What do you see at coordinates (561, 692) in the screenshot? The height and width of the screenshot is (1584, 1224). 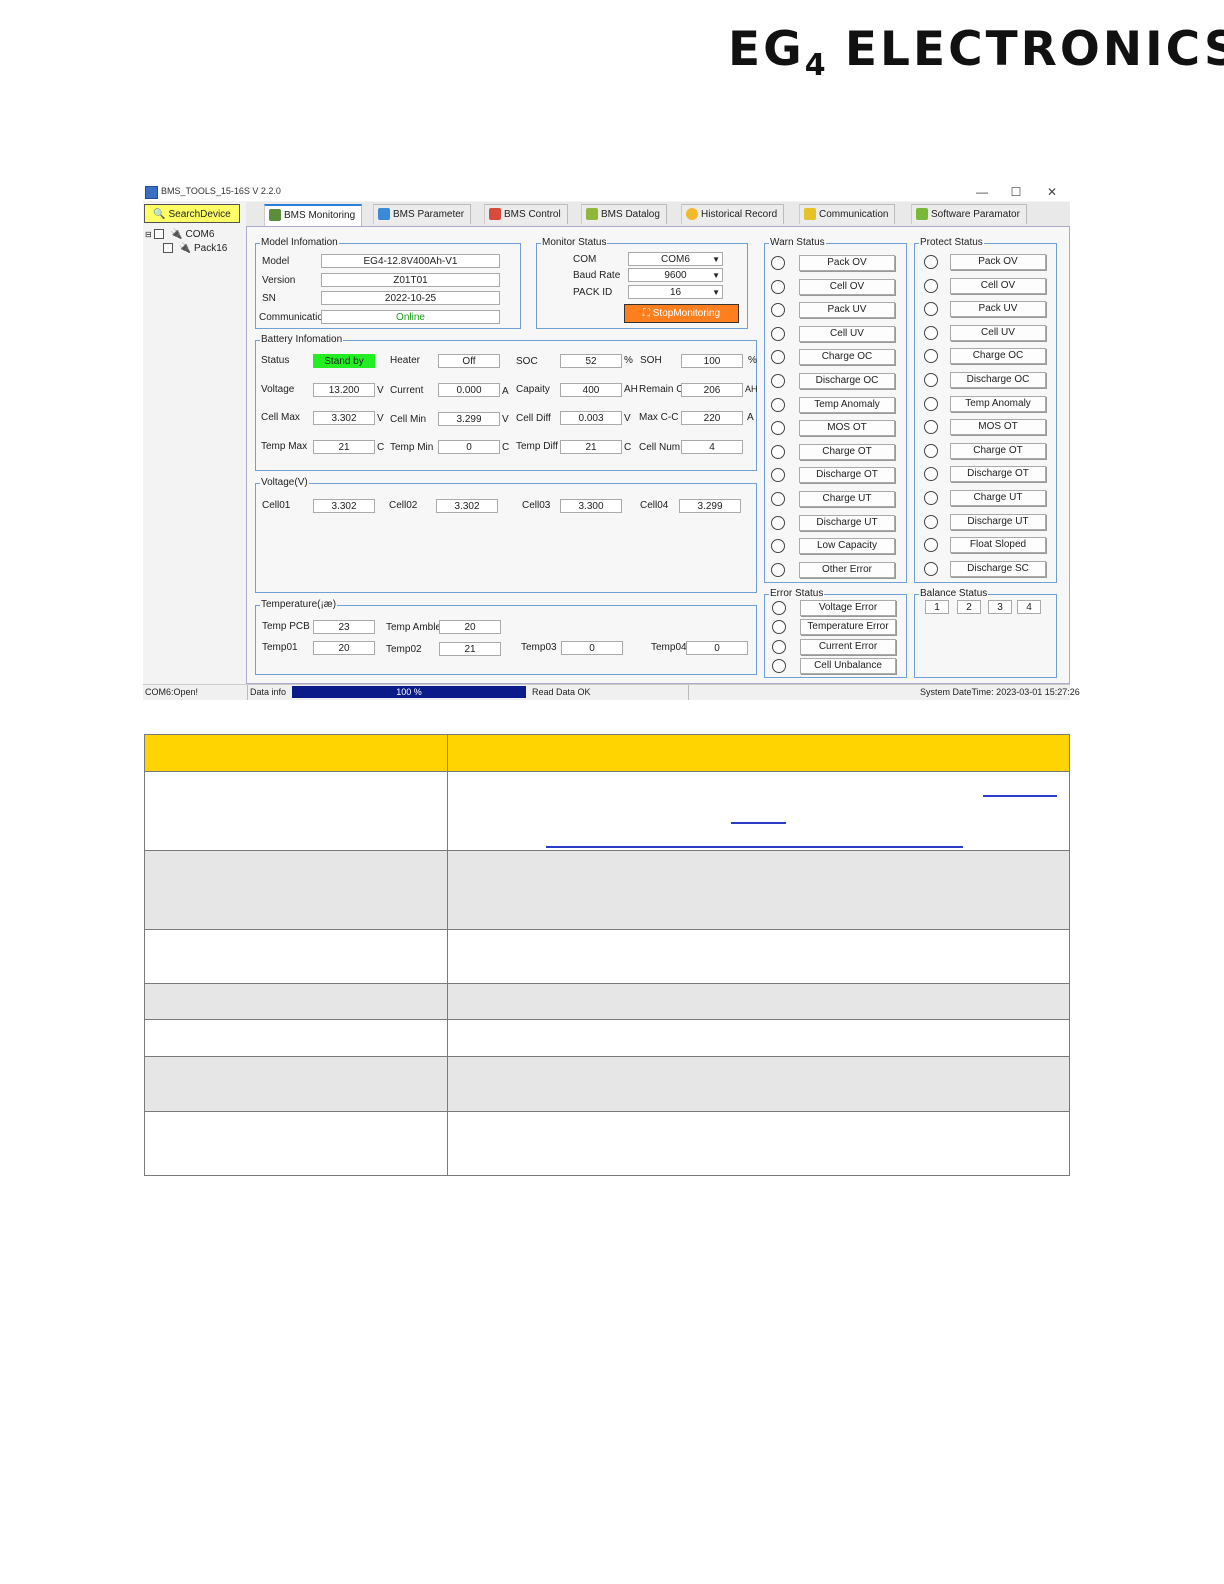 I see `read-status: Read Data OK` at bounding box center [561, 692].